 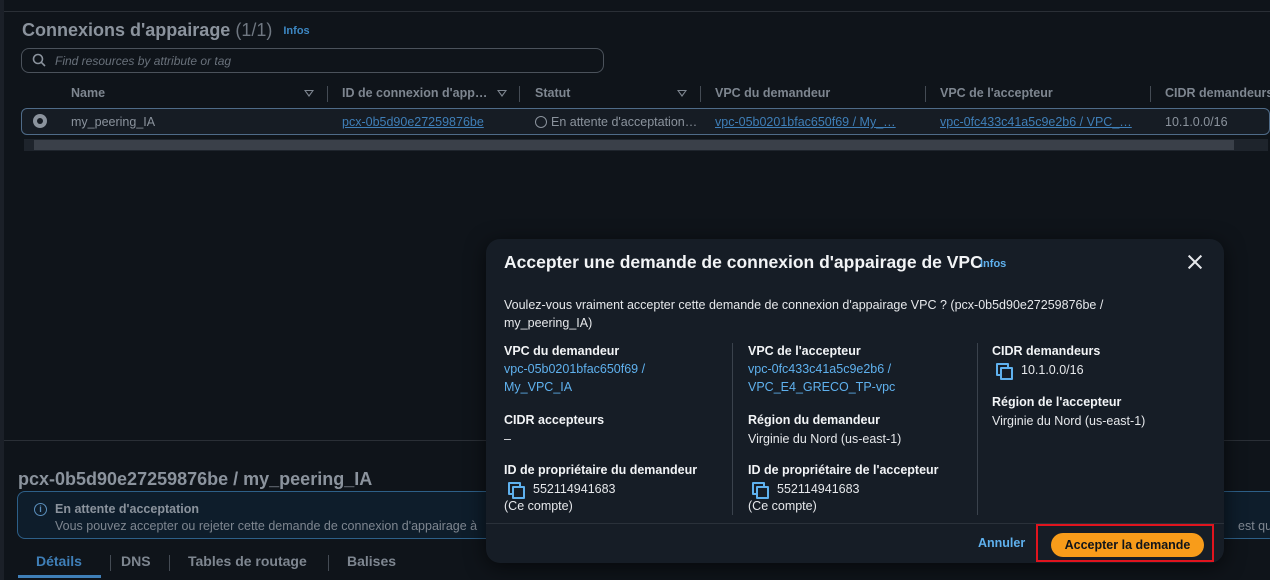 I want to click on panel-title-text: Connexions d'appairage, so click(x=126, y=30).